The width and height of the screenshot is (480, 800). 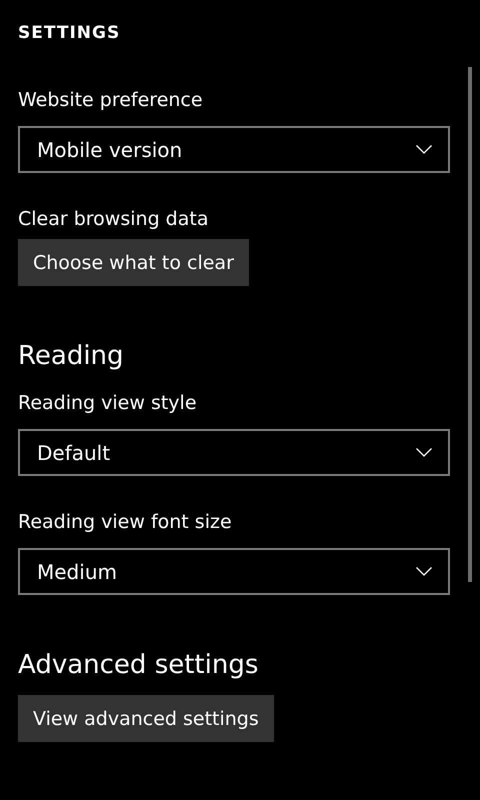 I want to click on action-button: Choose what to clear, so click(x=133, y=262).